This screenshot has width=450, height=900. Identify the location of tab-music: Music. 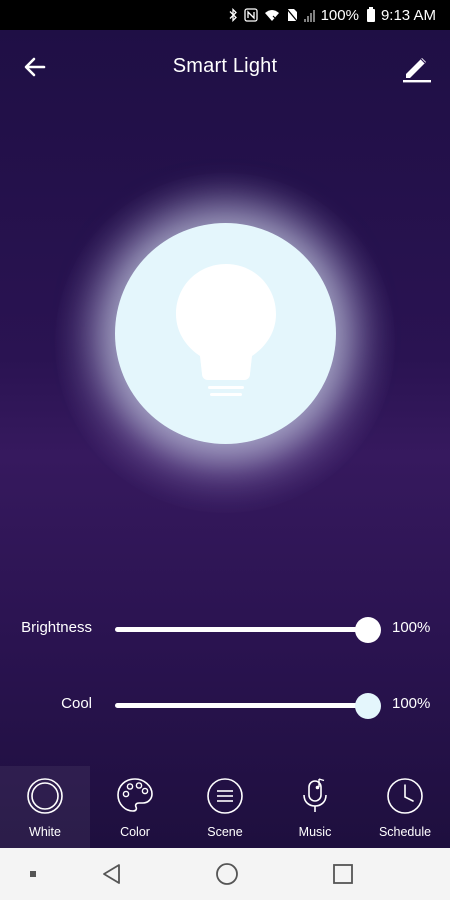
(315, 807).